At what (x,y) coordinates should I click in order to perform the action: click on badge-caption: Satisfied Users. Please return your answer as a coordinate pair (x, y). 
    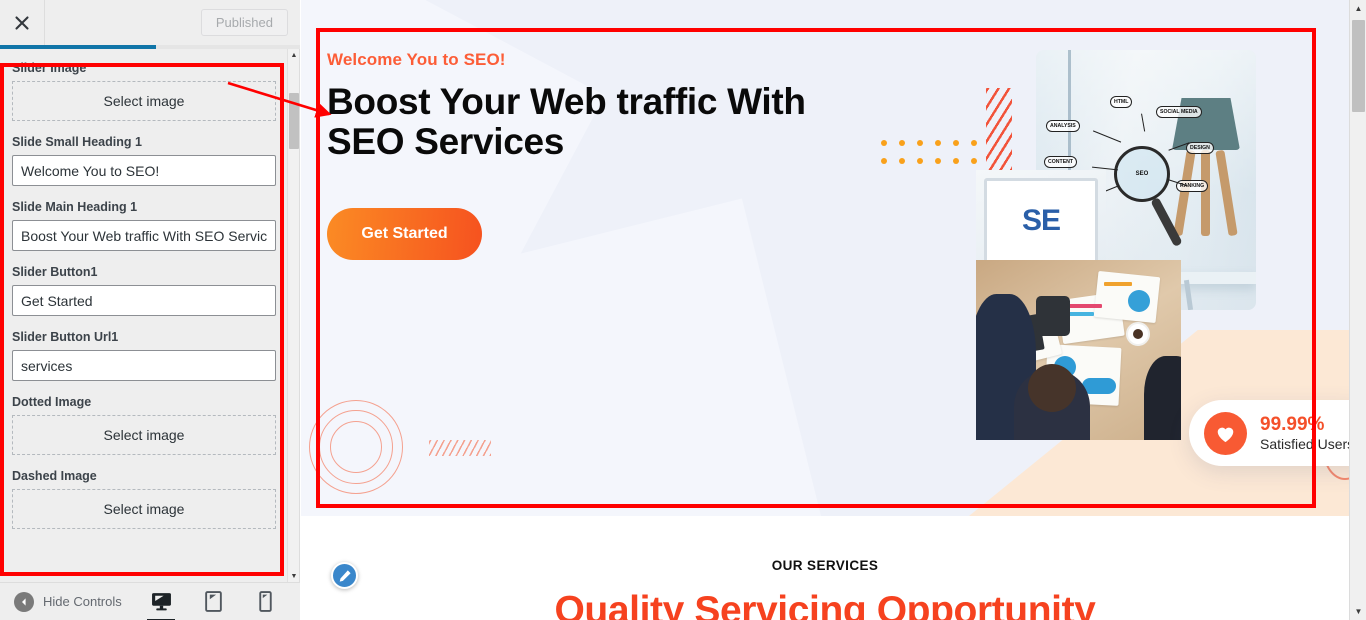
    Looking at the image, I should click on (1304, 443).